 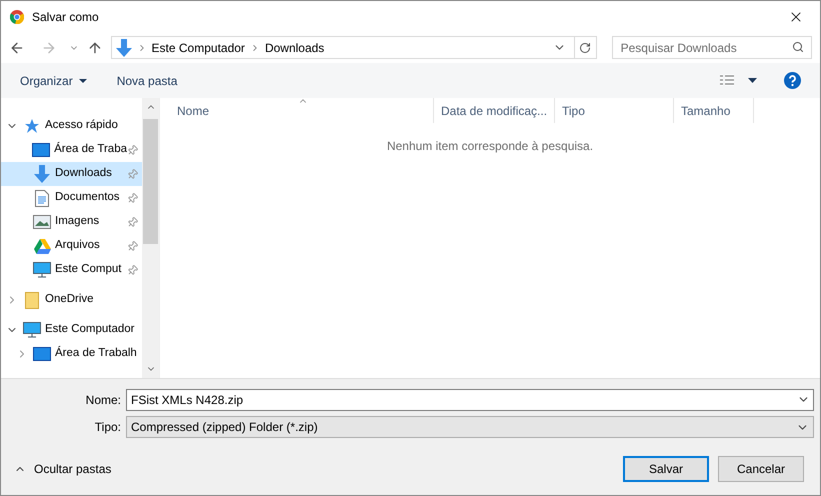 What do you see at coordinates (490, 146) in the screenshot?
I see `empty-message: Nenhum item corresponde à pesquisa.` at bounding box center [490, 146].